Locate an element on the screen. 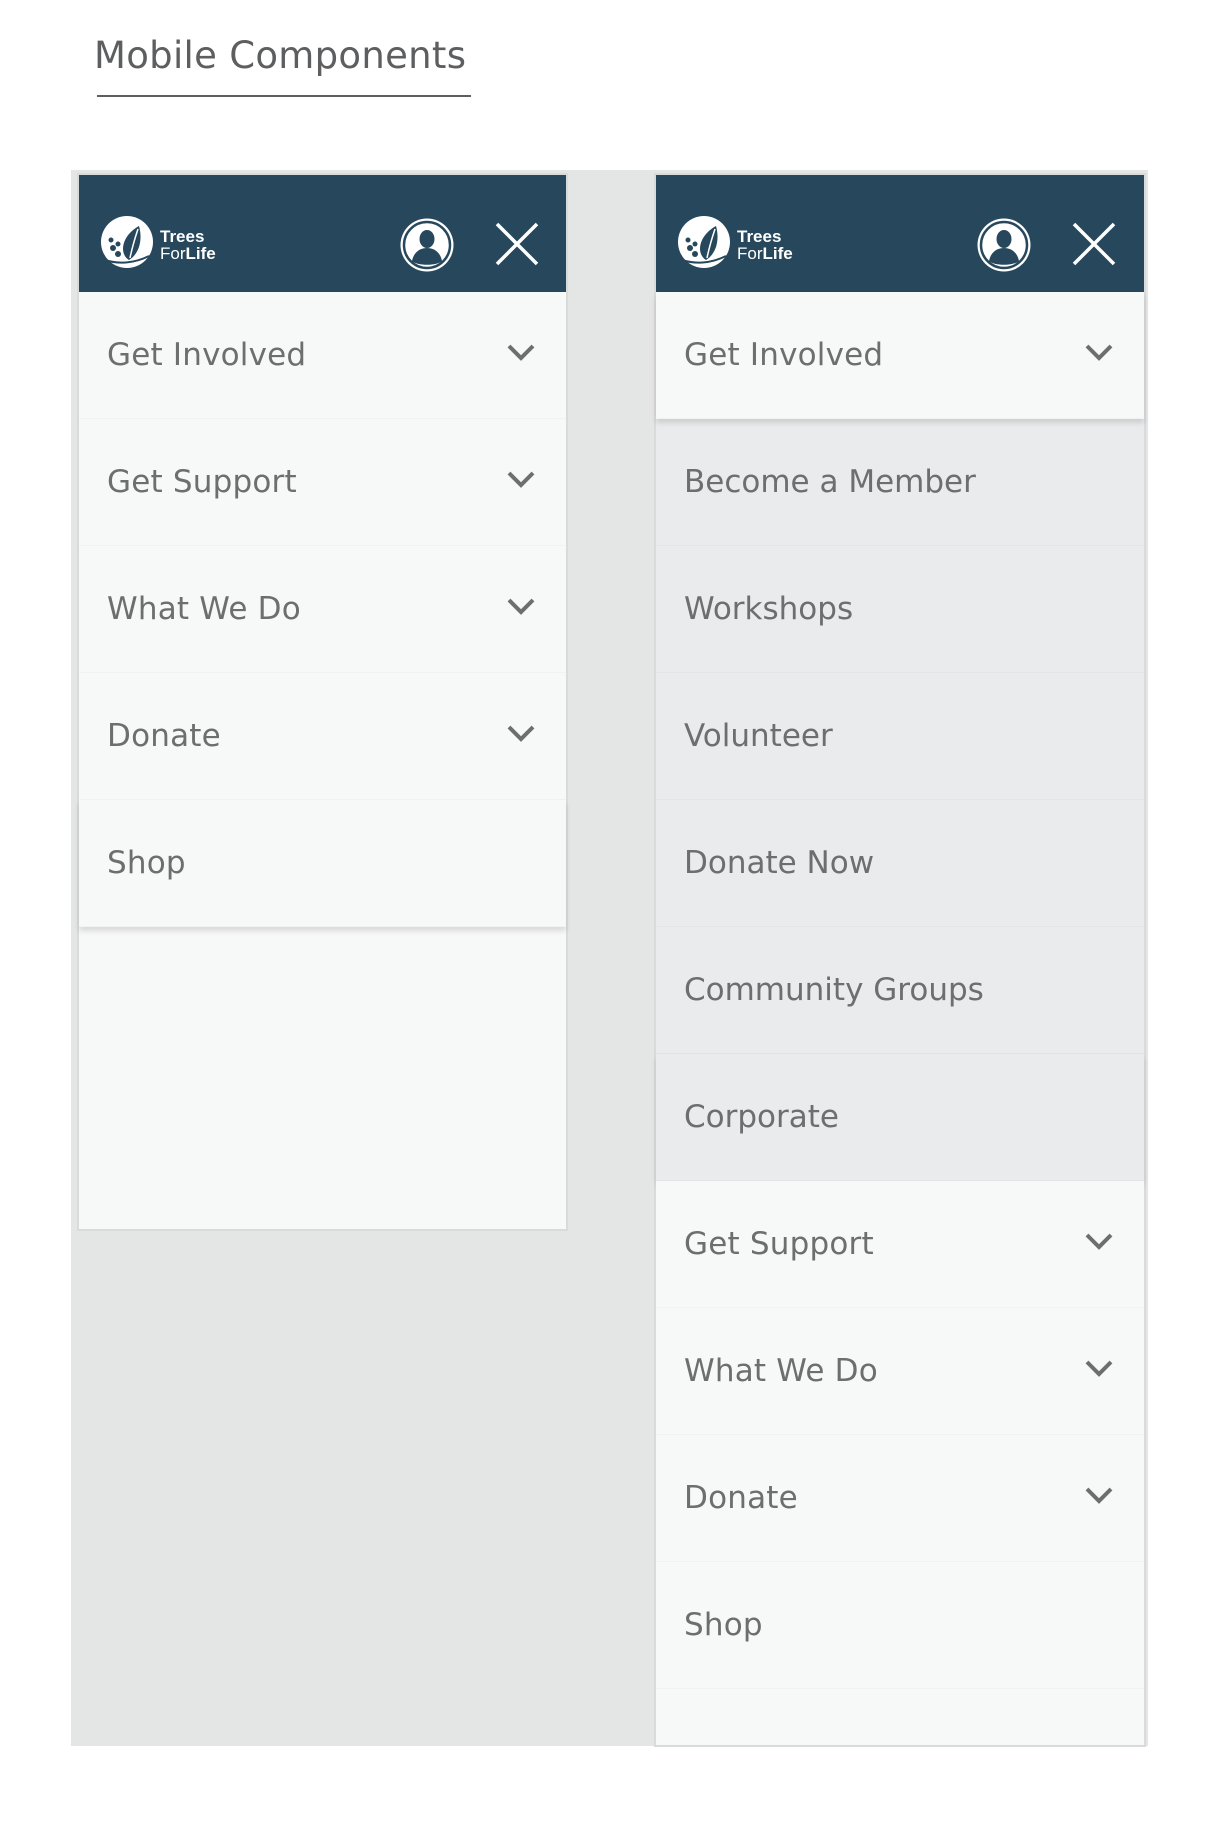  submenu-item-label: Corporate is located at coordinates (761, 1117).